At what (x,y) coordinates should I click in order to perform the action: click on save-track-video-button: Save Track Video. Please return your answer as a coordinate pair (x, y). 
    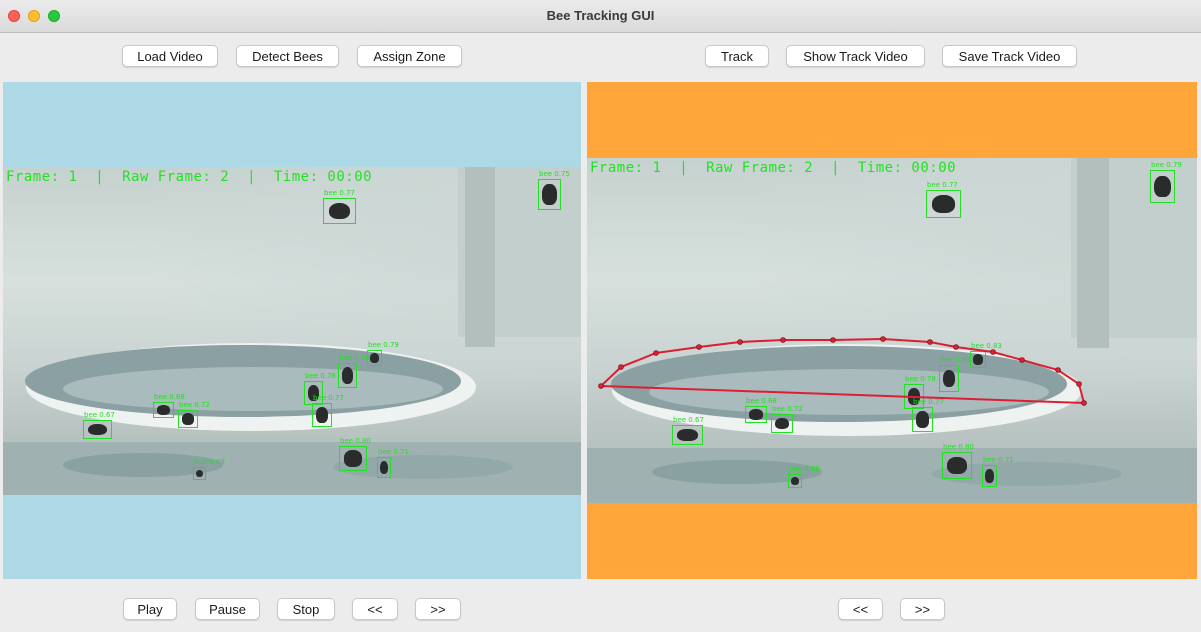
    Looking at the image, I should click on (1009, 56).